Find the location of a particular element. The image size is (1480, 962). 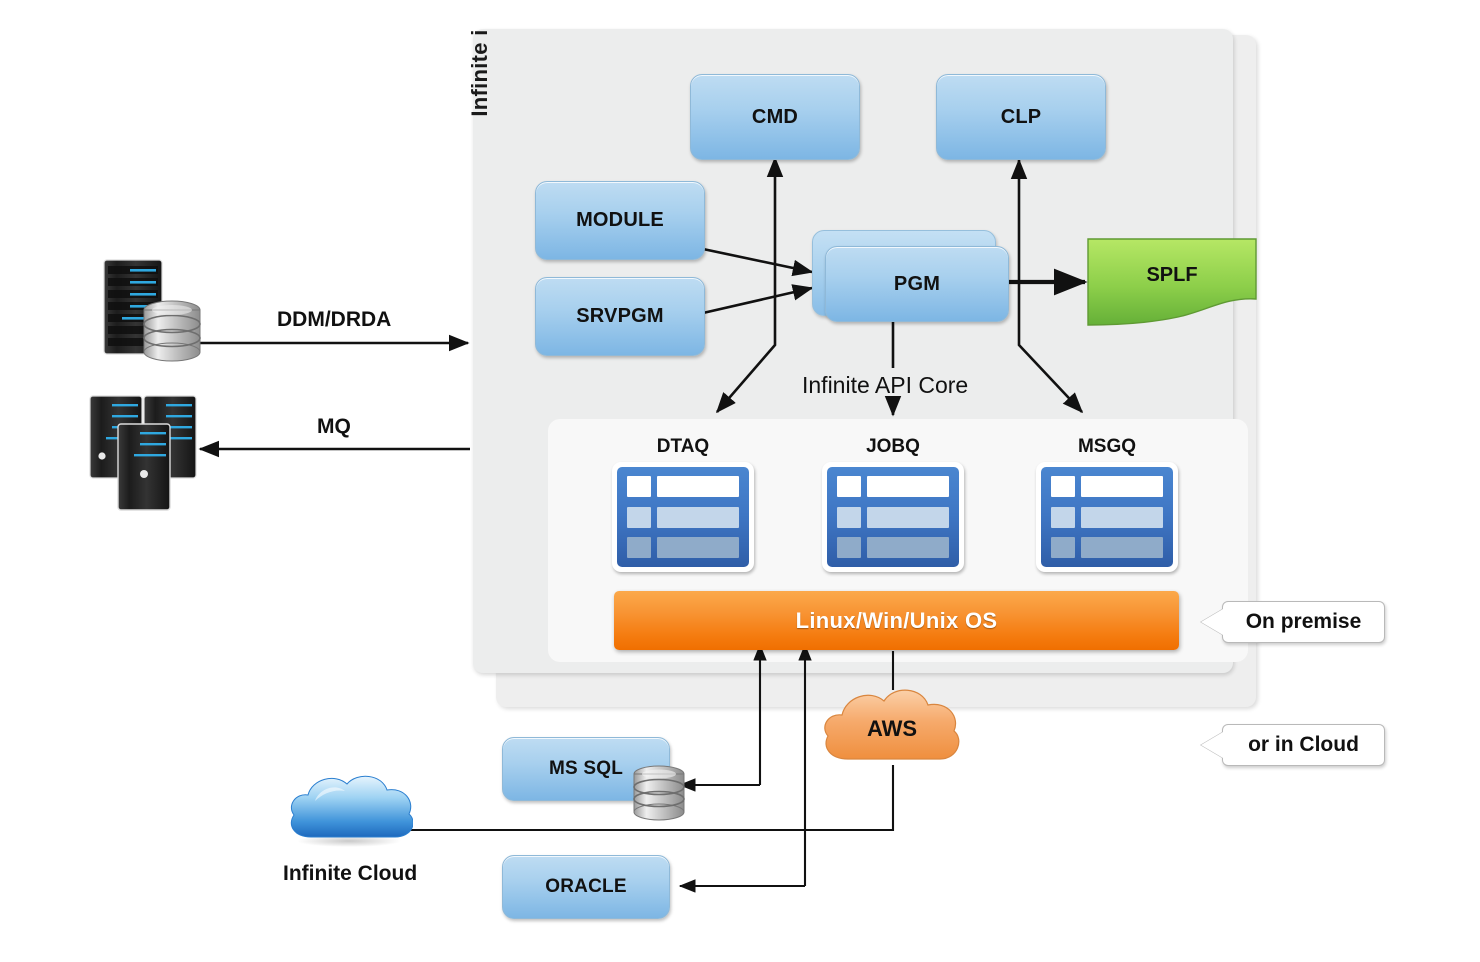

callout-on-premise: On premise is located at coordinates (1293, 622).